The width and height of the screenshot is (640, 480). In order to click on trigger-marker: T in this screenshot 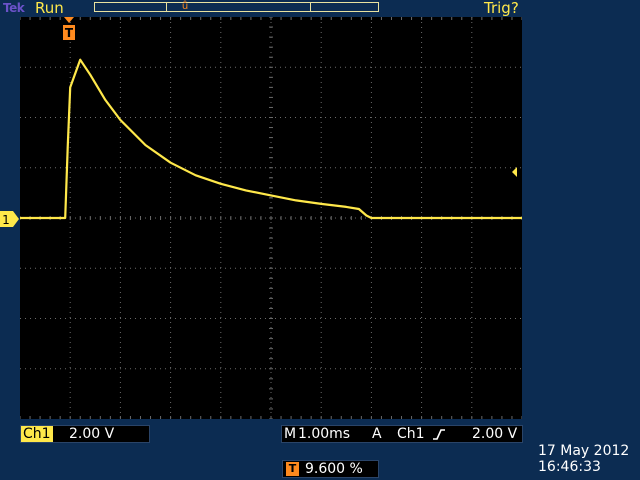, I will do `click(69, 29)`.